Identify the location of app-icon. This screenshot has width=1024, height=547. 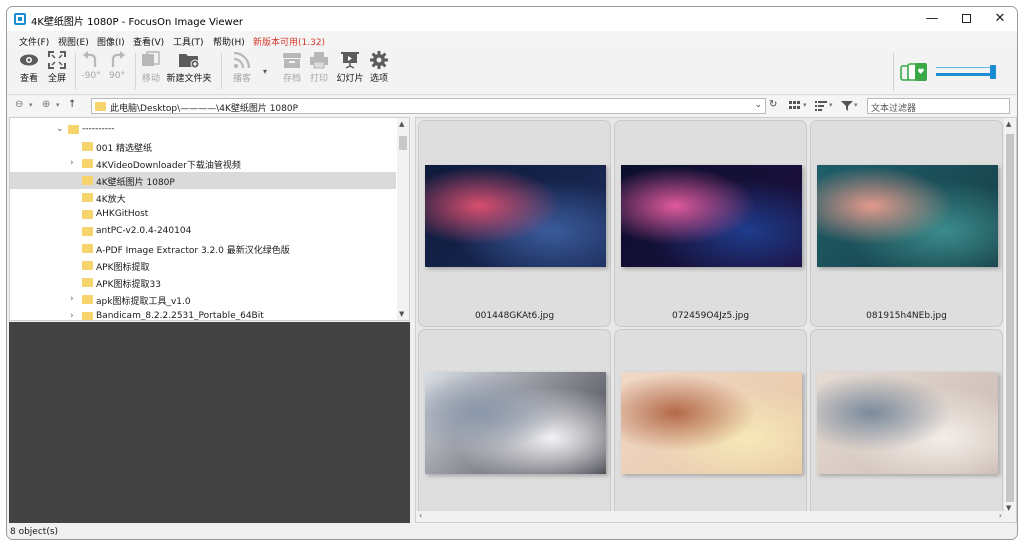
(20, 19).